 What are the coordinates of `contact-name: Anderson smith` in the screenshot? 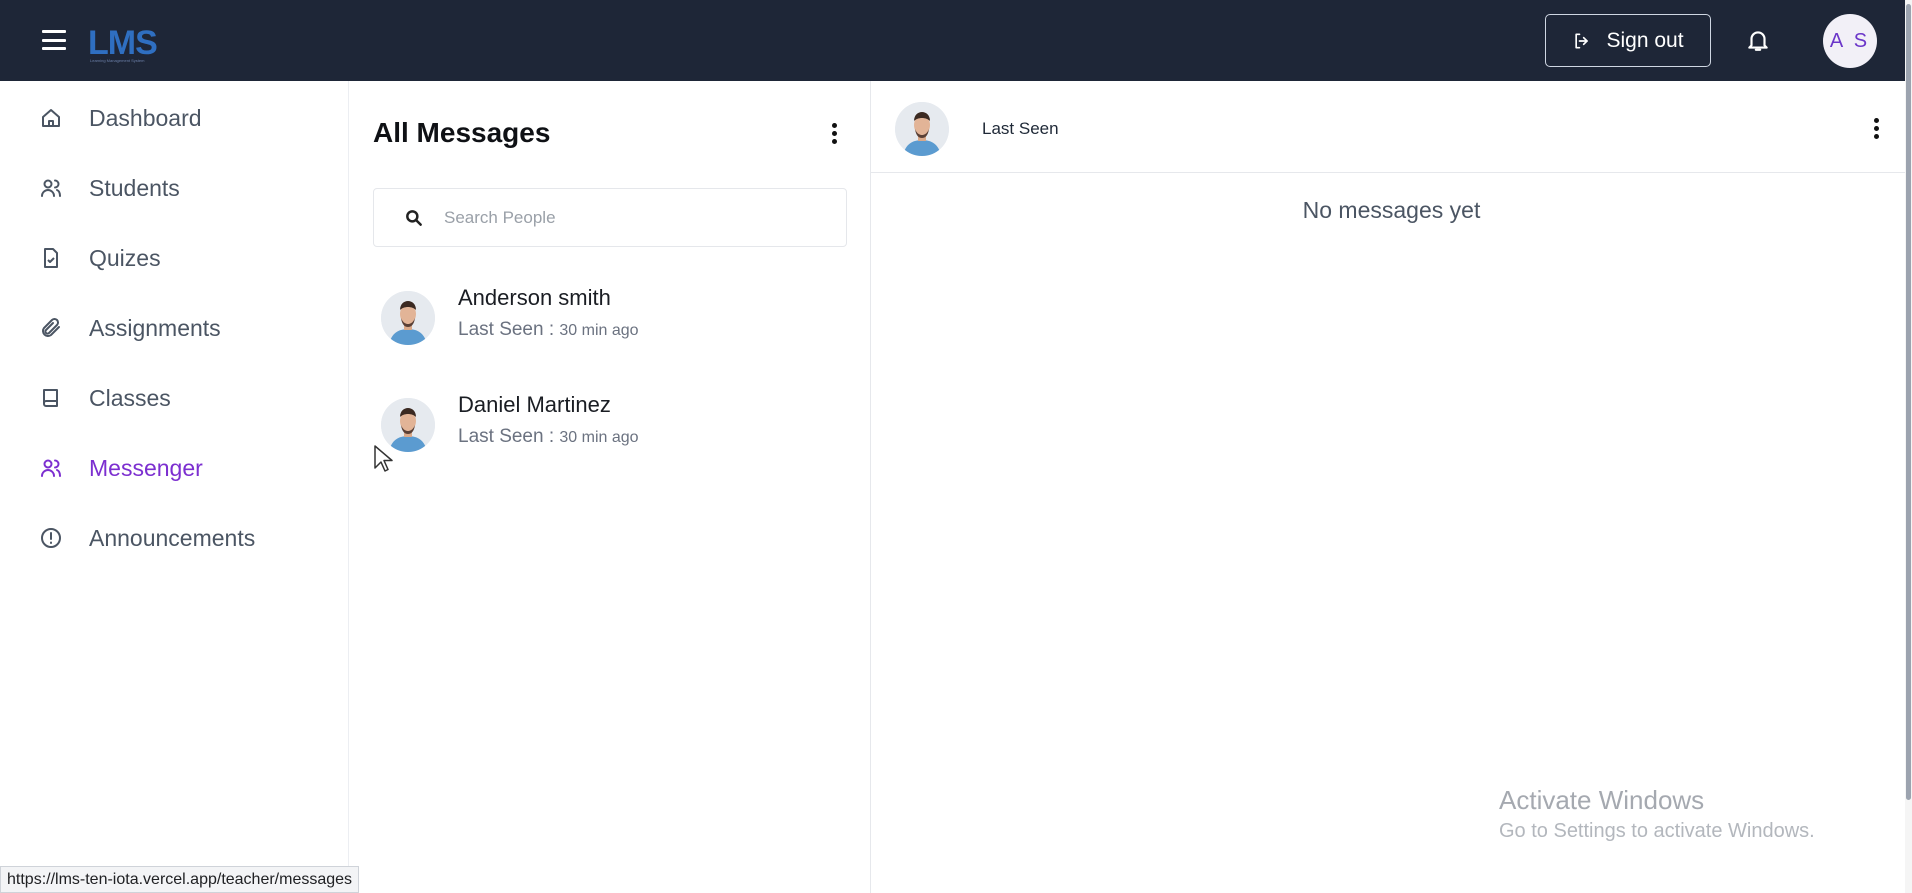 It's located at (534, 297).